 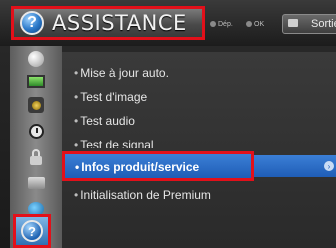 What do you see at coordinates (213, 24) in the screenshot?
I see `navigate-icon` at bounding box center [213, 24].